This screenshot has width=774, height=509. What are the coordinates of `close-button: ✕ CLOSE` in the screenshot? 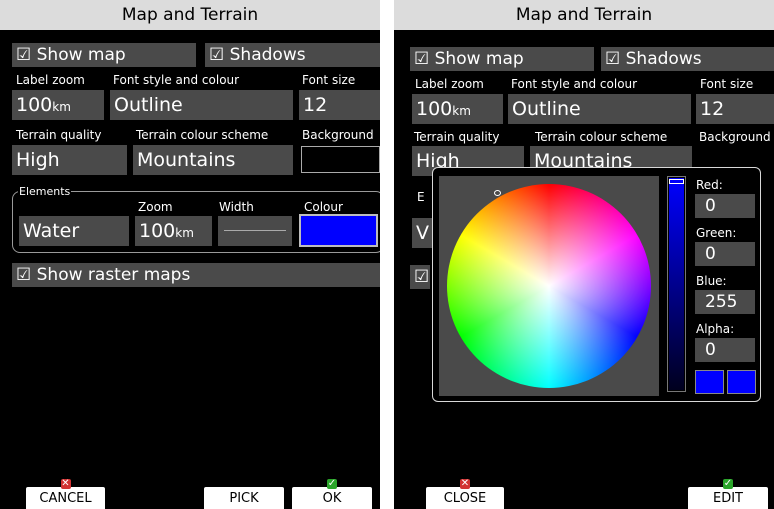 It's located at (465, 494).